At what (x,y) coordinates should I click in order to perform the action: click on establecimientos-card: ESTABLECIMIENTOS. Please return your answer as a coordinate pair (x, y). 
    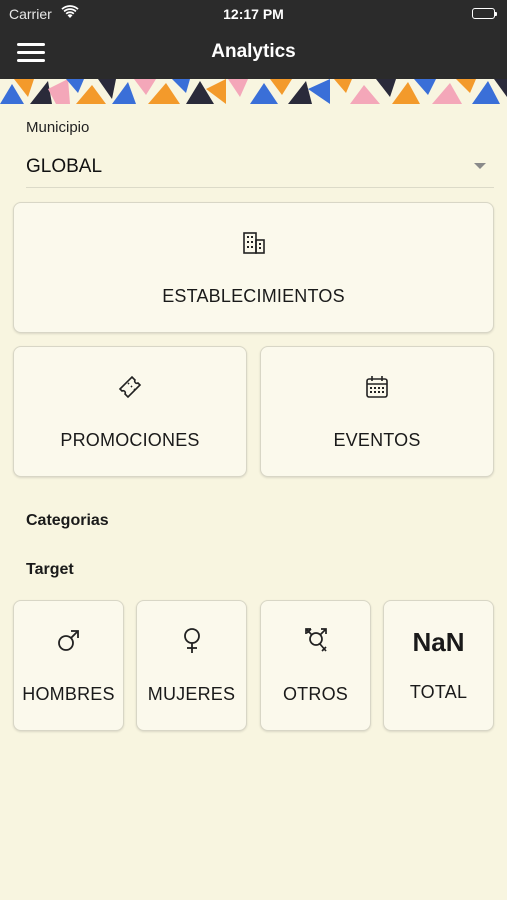
    Looking at the image, I should click on (253, 267).